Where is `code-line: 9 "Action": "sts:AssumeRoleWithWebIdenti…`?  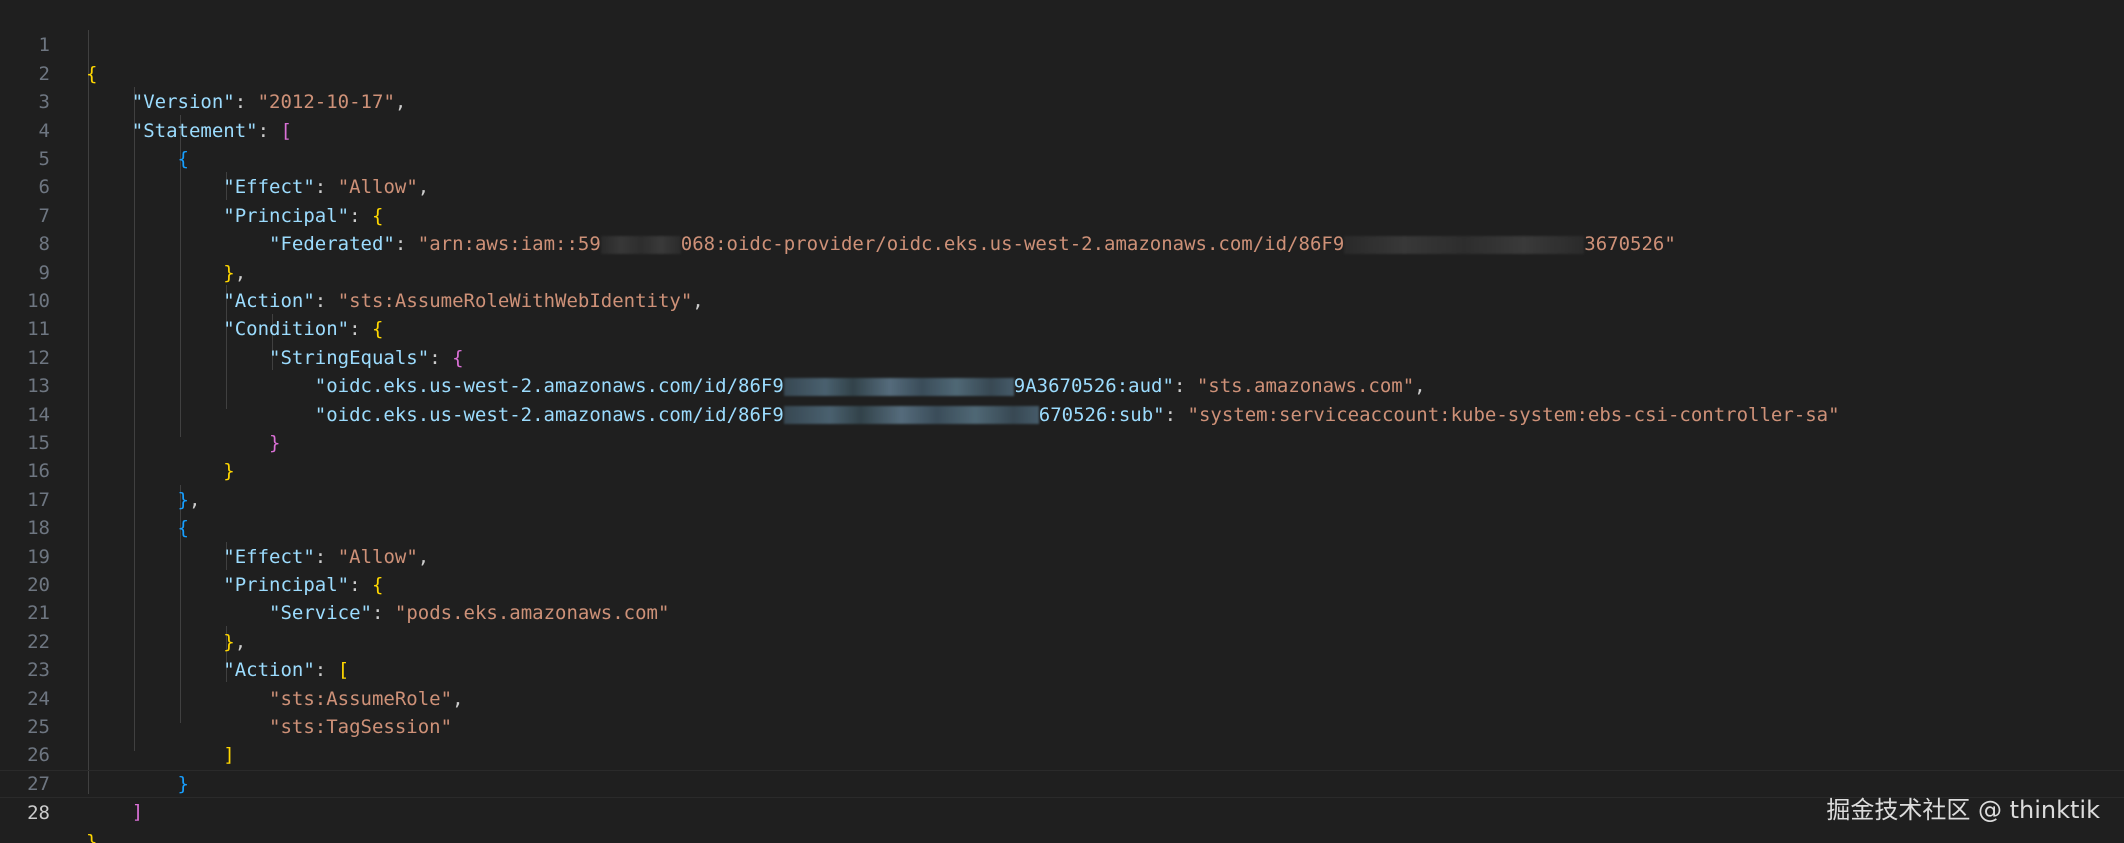
code-line: 9 "Action": "sts:AssumeRoleWithWebIdenti… is located at coordinates (1062, 271).